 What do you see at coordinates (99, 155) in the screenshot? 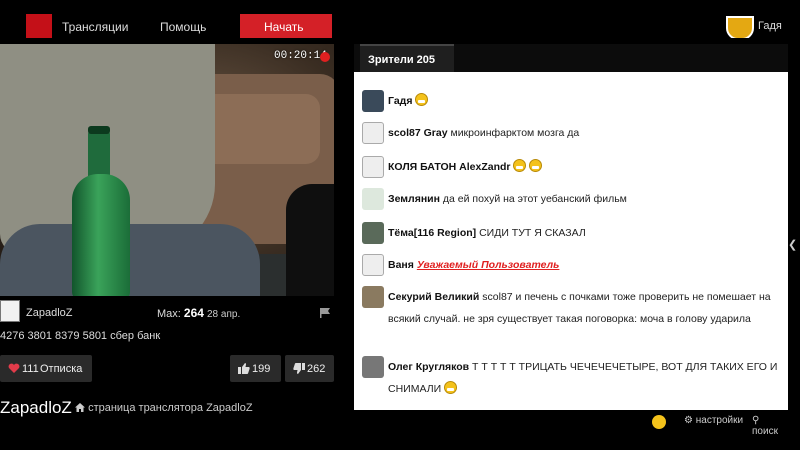
I see `video-scene-bottle-neck` at bounding box center [99, 155].